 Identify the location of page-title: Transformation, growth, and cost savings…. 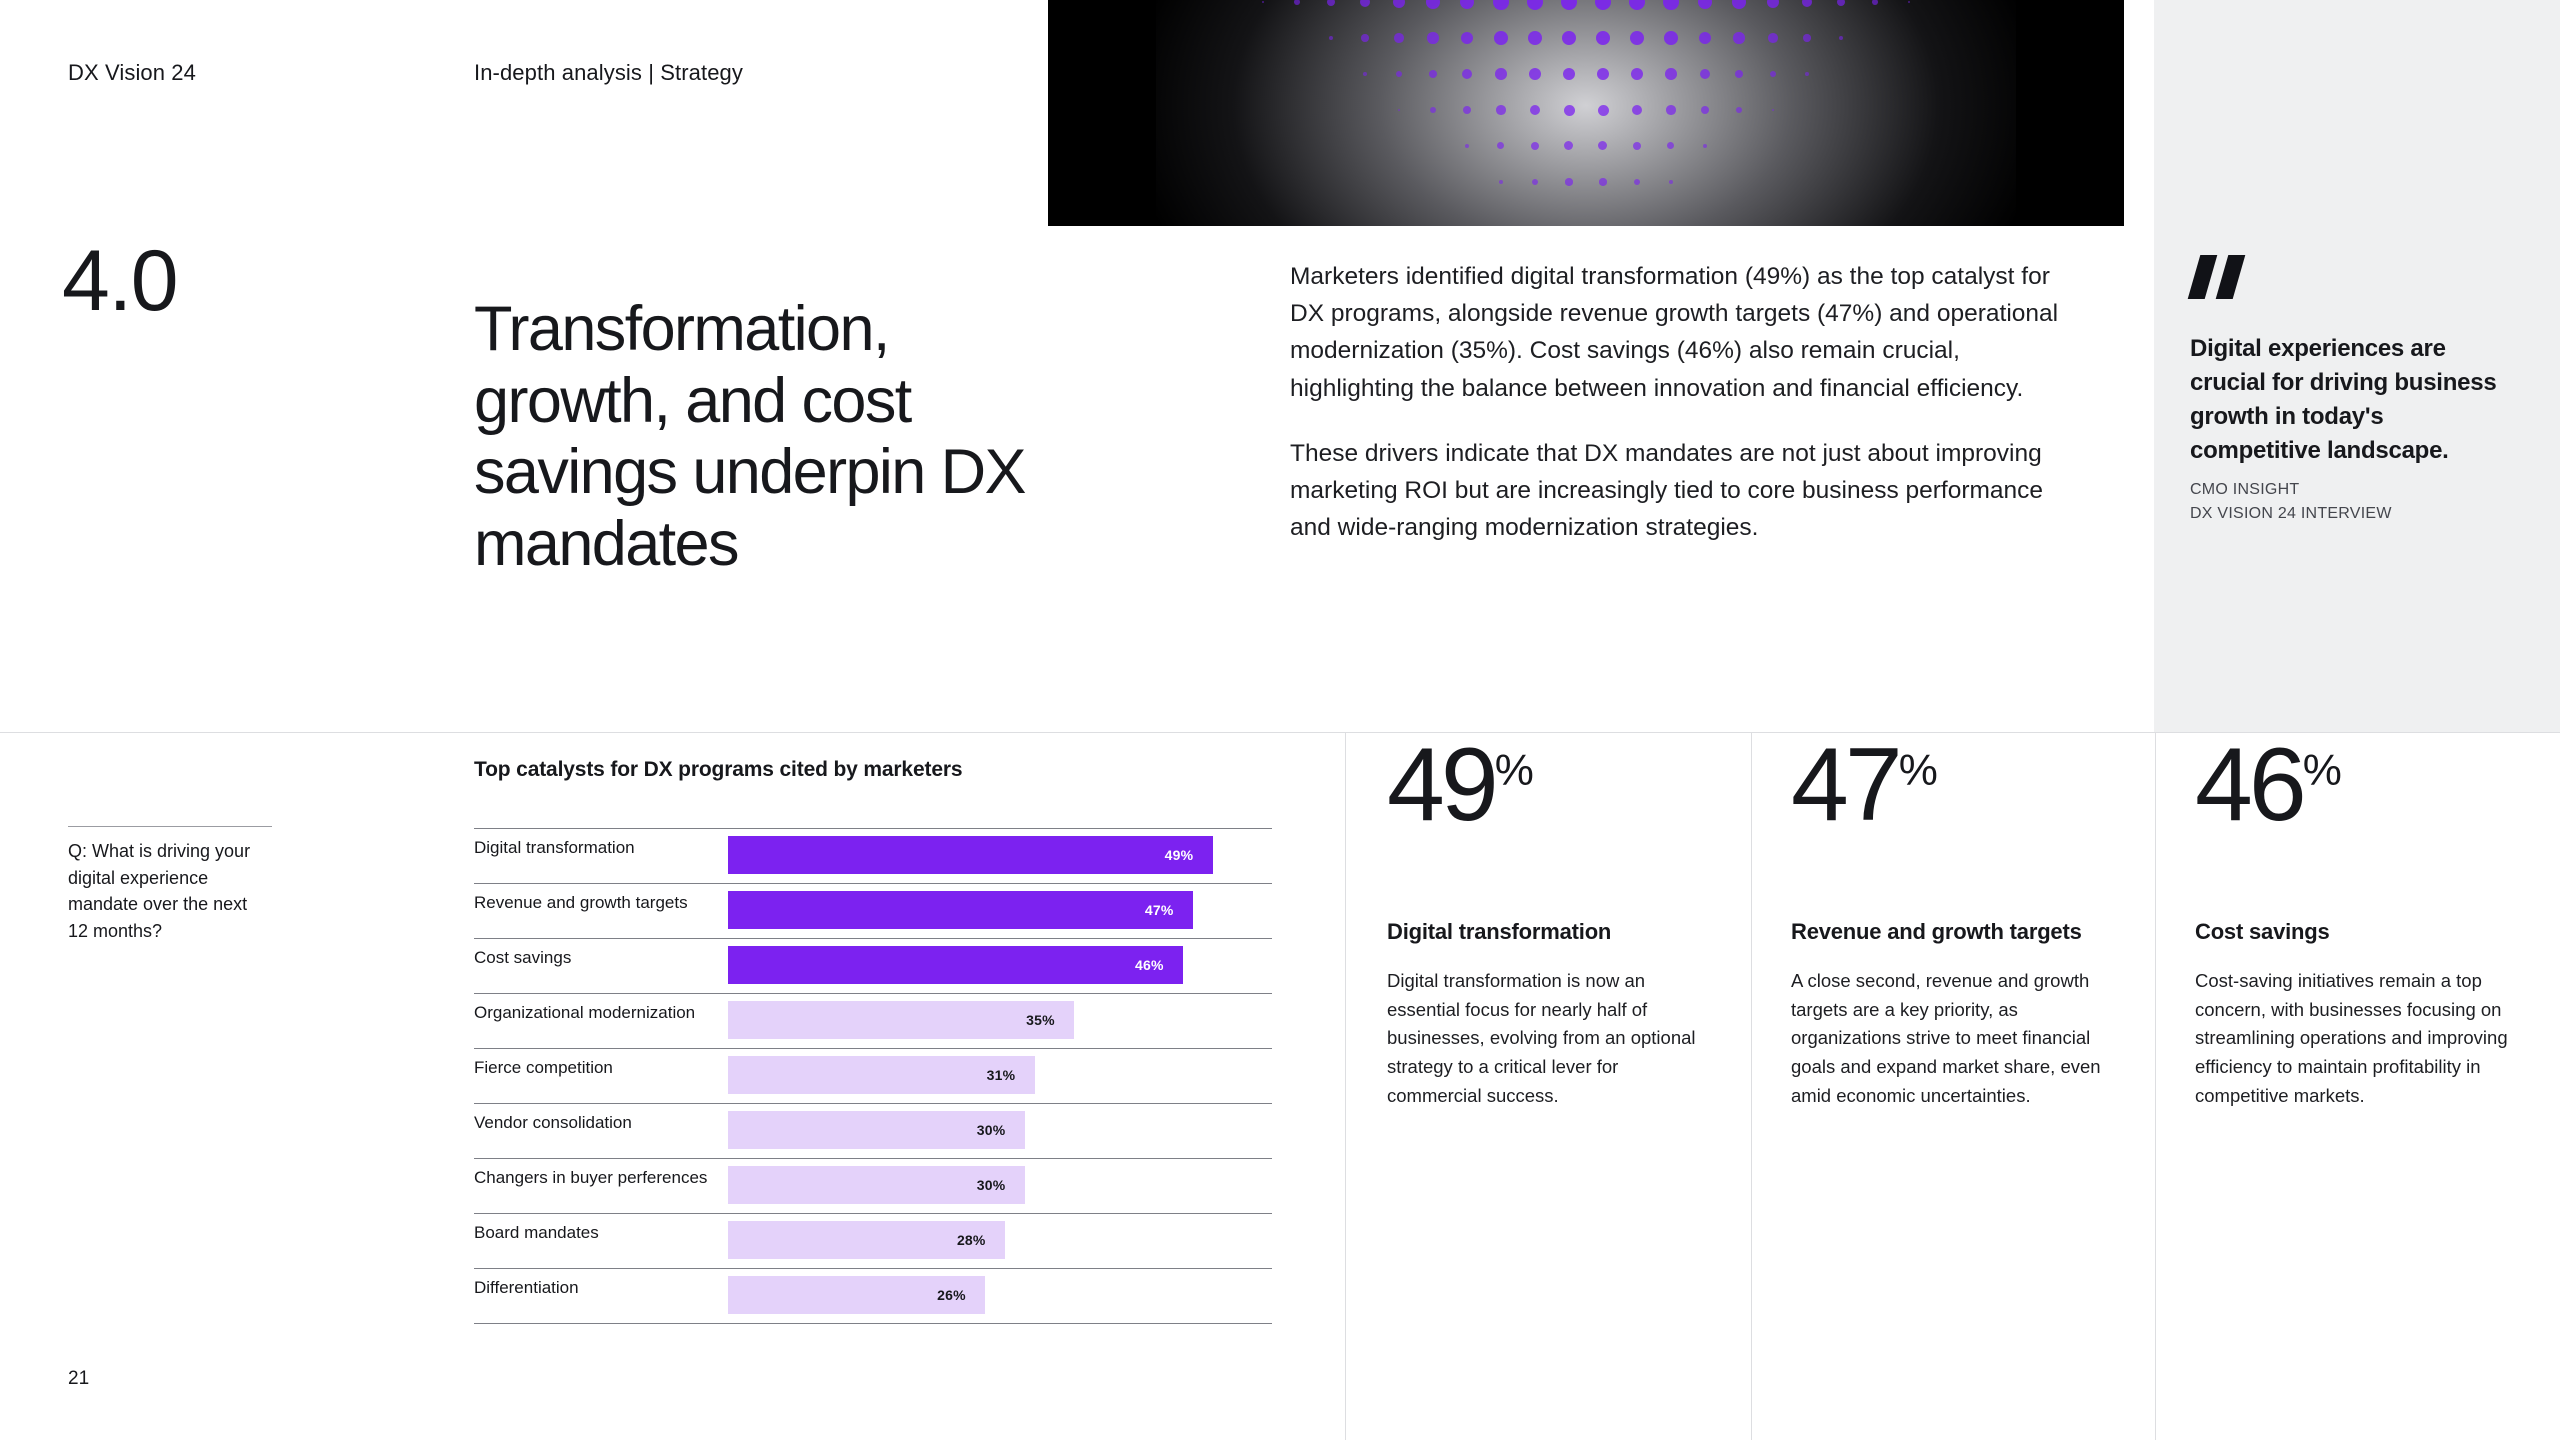
(750, 436).